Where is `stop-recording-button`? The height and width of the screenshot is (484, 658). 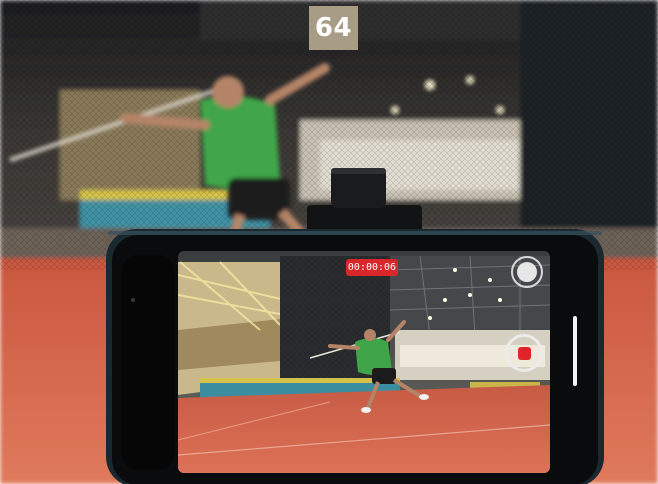 stop-recording-button is located at coordinates (524, 353).